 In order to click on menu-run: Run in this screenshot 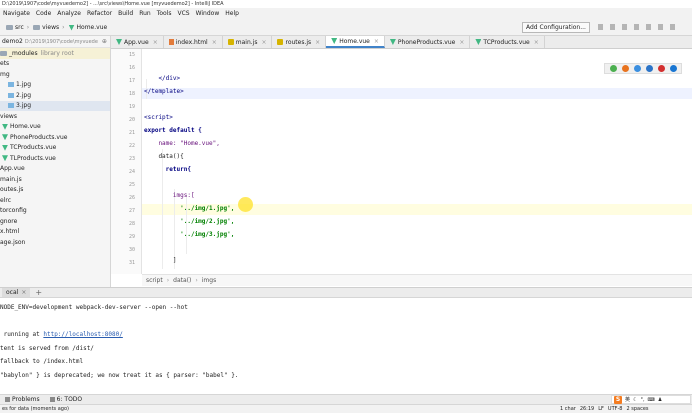, I will do `click(145, 14)`.